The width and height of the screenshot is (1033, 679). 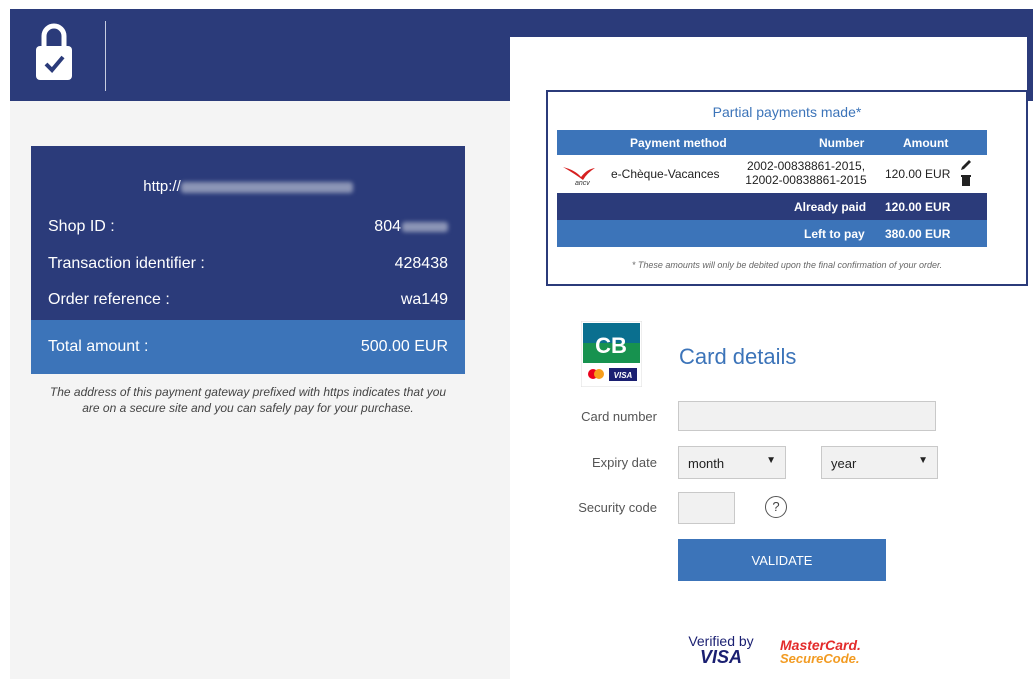 I want to click on total-amount-row: Total amount : 500.00 EUR, so click(x=248, y=348).